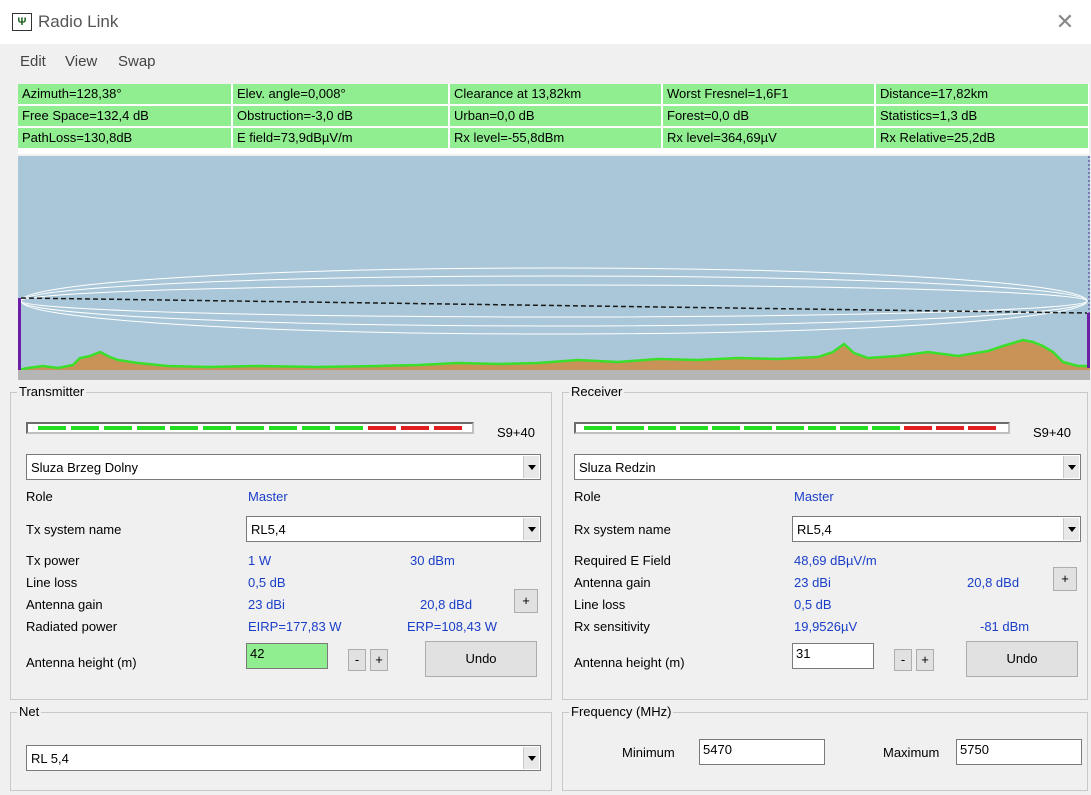 Image resolution: width=1091 pixels, height=795 pixels. What do you see at coordinates (936, 529) in the screenshot?
I see `rx-system-select: RL5,4` at bounding box center [936, 529].